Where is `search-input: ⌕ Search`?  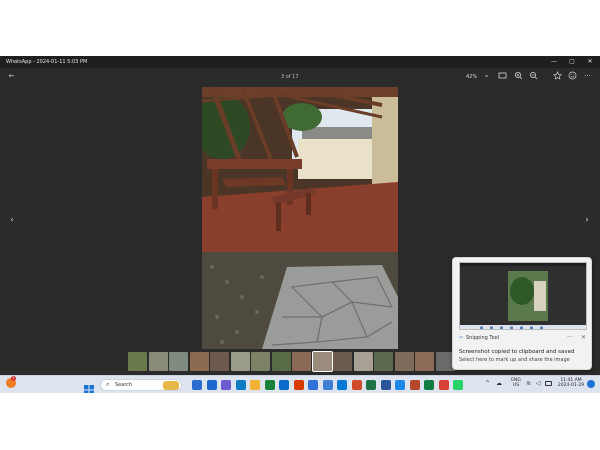 search-input: ⌕ Search is located at coordinates (141, 385).